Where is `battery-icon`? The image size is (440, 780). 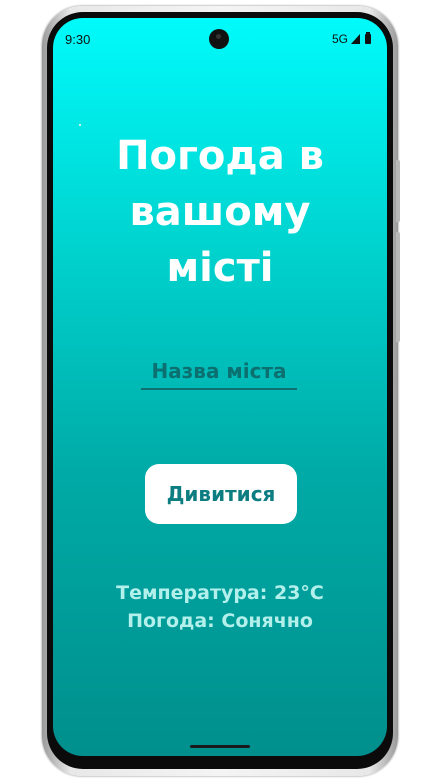 battery-icon is located at coordinates (368, 38).